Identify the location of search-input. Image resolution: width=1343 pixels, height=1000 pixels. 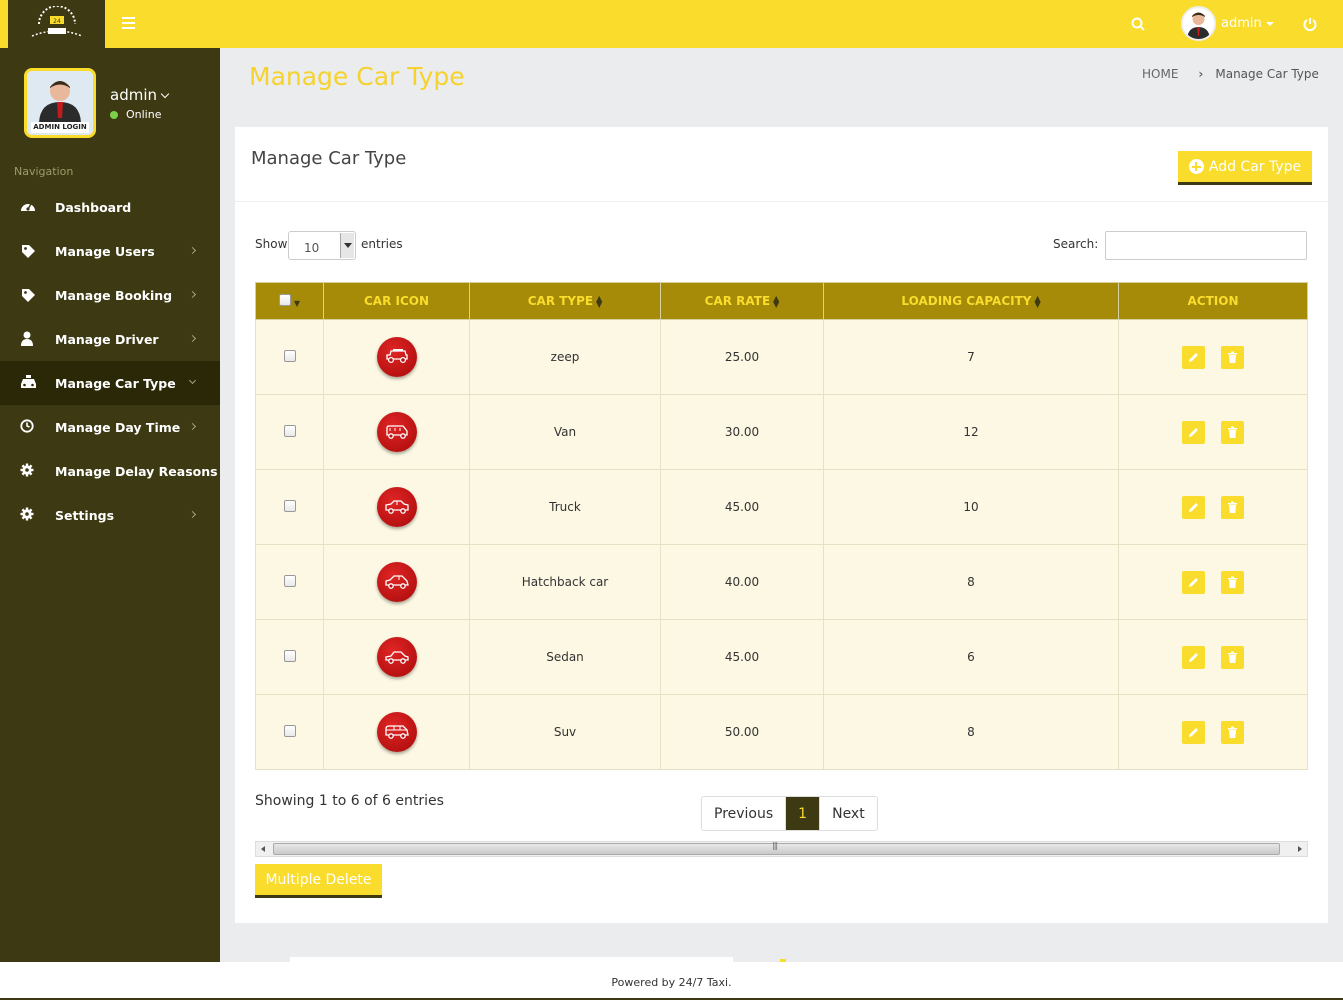
(1206, 245).